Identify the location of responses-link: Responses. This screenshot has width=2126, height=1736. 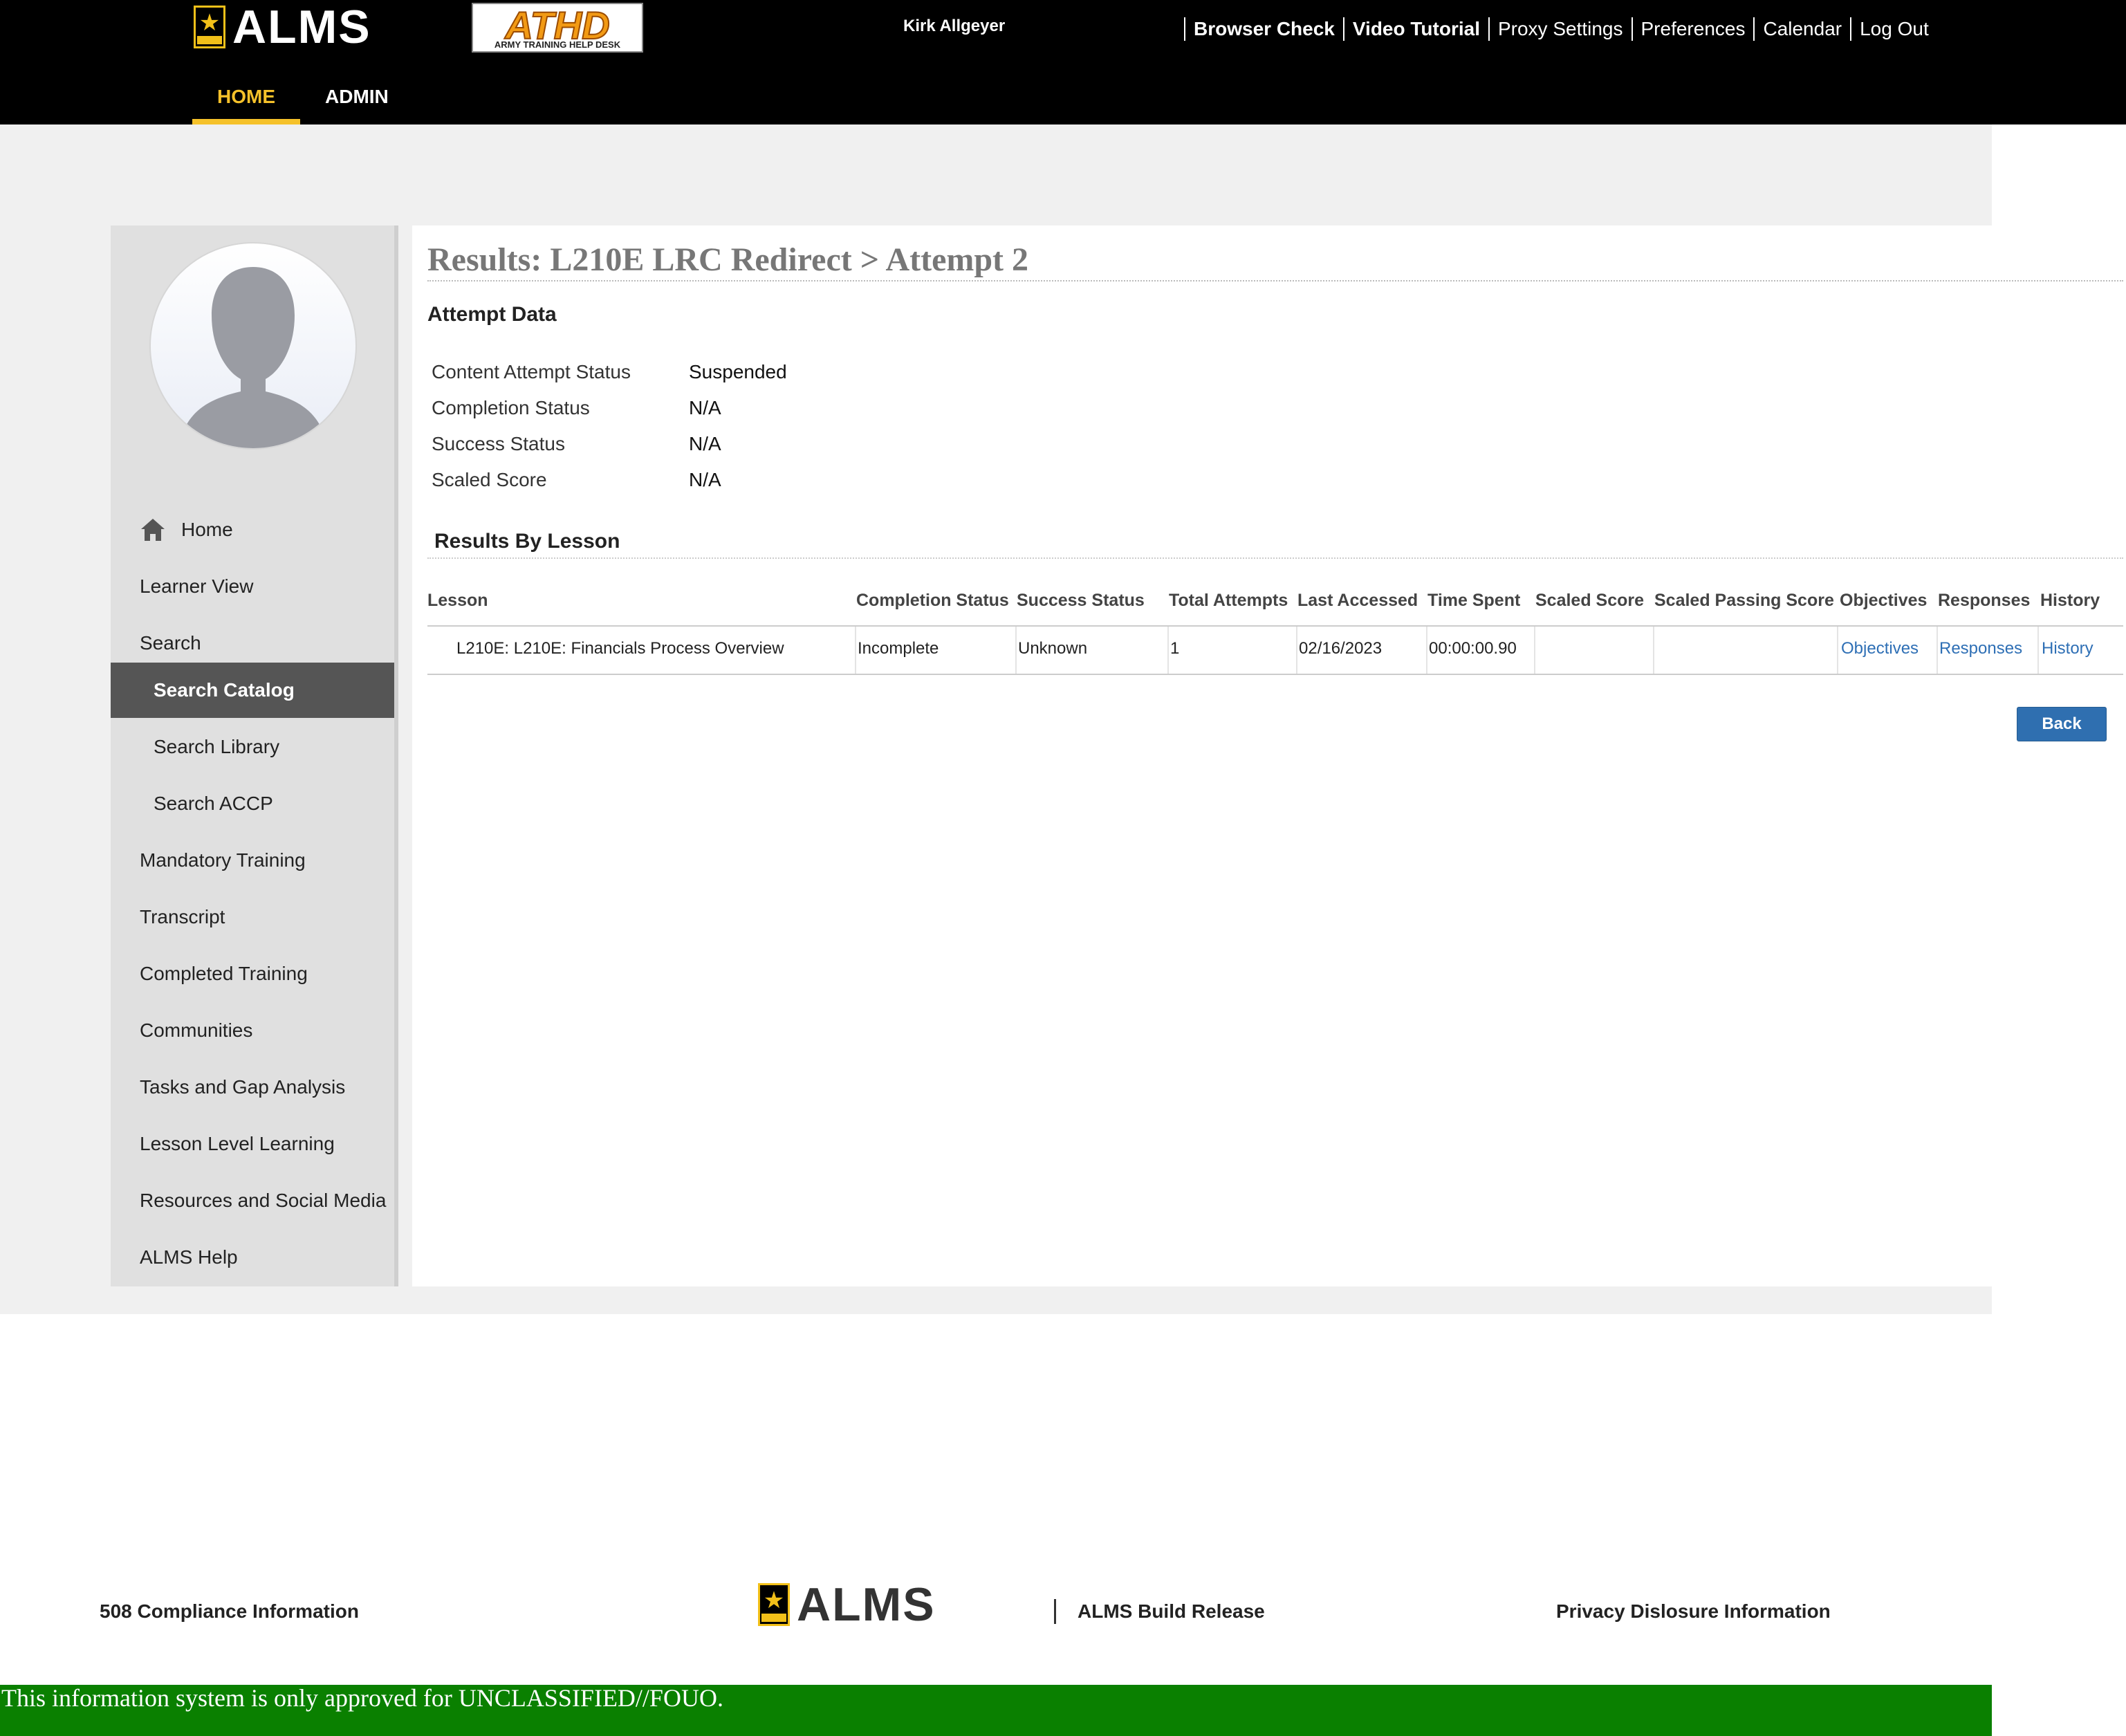
(1980, 648).